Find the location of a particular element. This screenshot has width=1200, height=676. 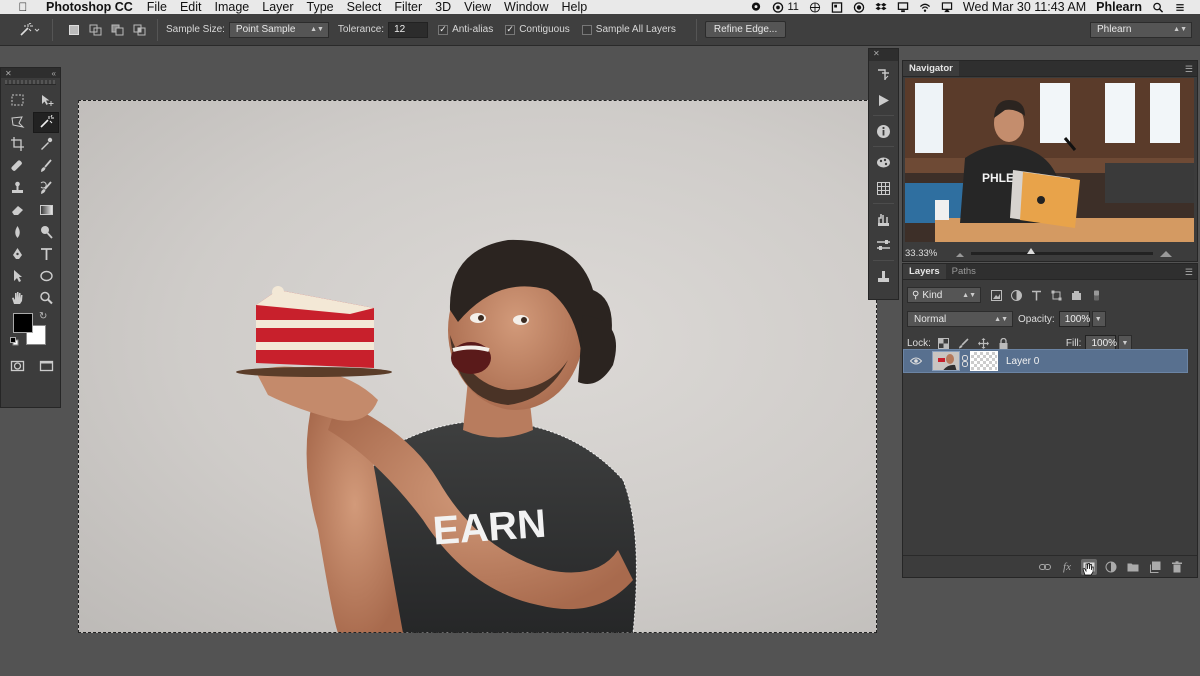

link-layers-icon is located at coordinates (1045, 567).